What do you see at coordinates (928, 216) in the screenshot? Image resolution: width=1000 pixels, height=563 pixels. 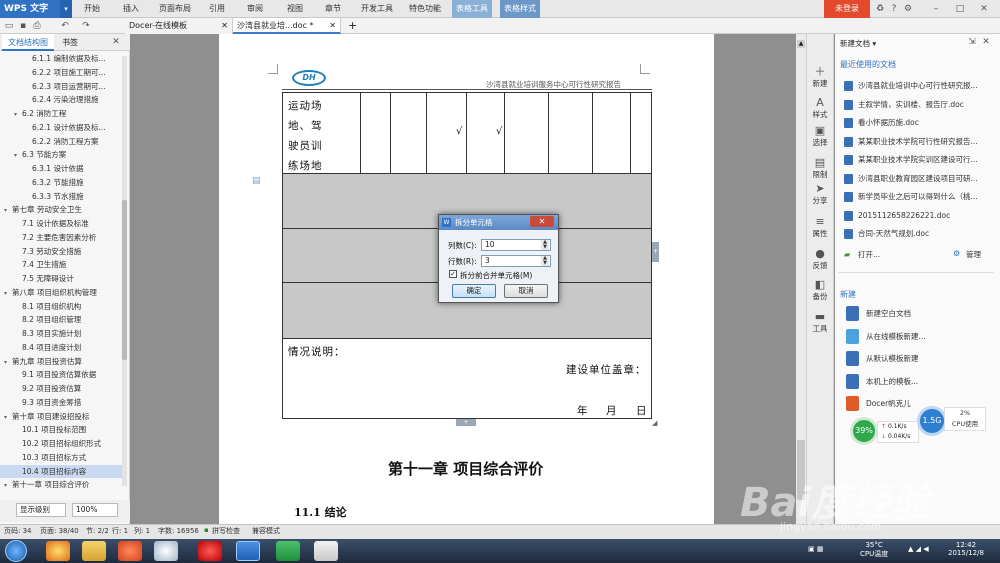 I see `recent-document: 2015112658226221.doc` at bounding box center [928, 216].